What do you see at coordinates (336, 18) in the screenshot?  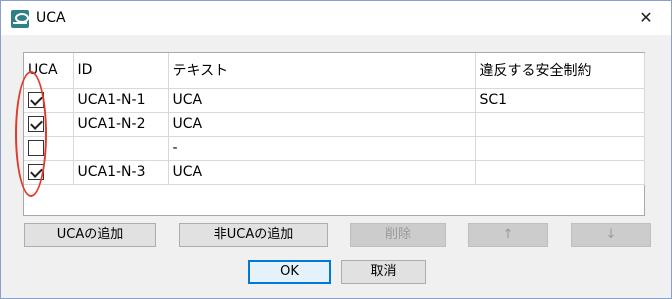 I see `title-bar: UCA ✕` at bounding box center [336, 18].